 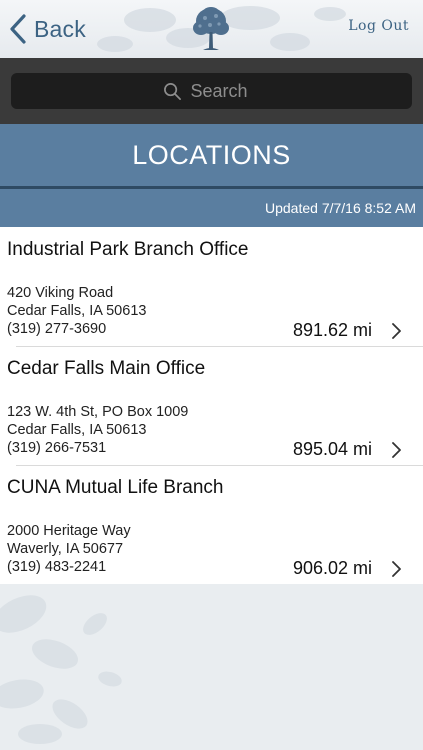 What do you see at coordinates (98, 412) in the screenshot?
I see `location-address-line1: 123 W. 4th St, PO Box 1009` at bounding box center [98, 412].